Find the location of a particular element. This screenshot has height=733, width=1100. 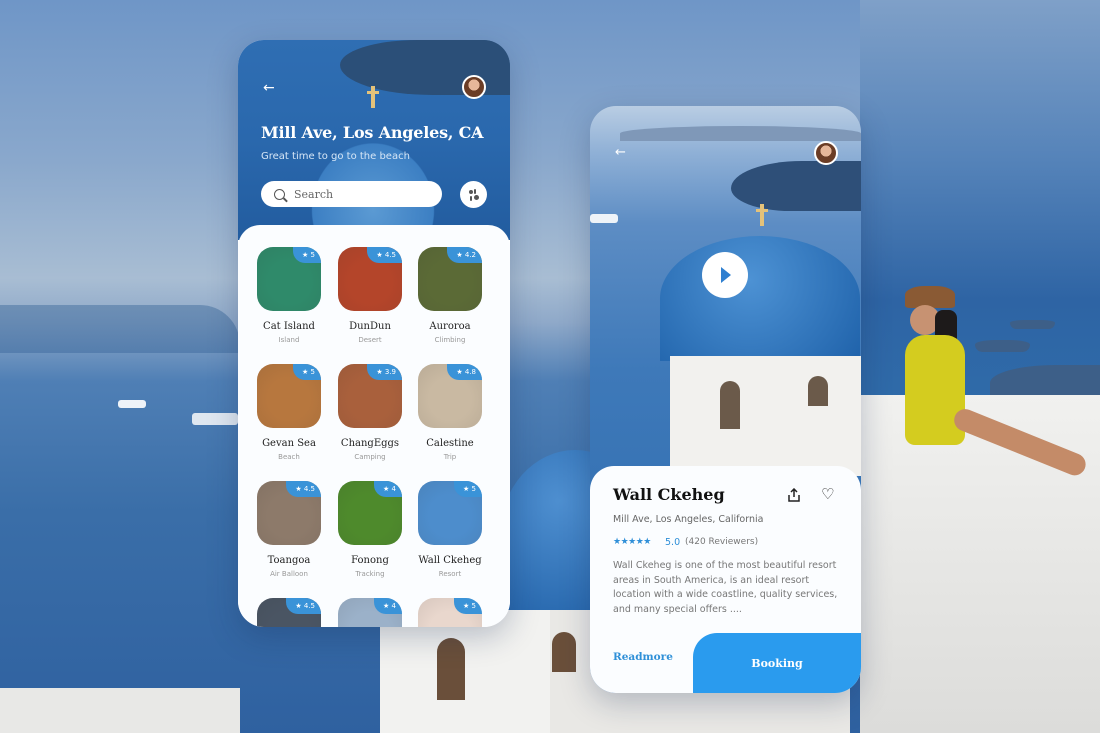

place-name: DunDun is located at coordinates (370, 326).